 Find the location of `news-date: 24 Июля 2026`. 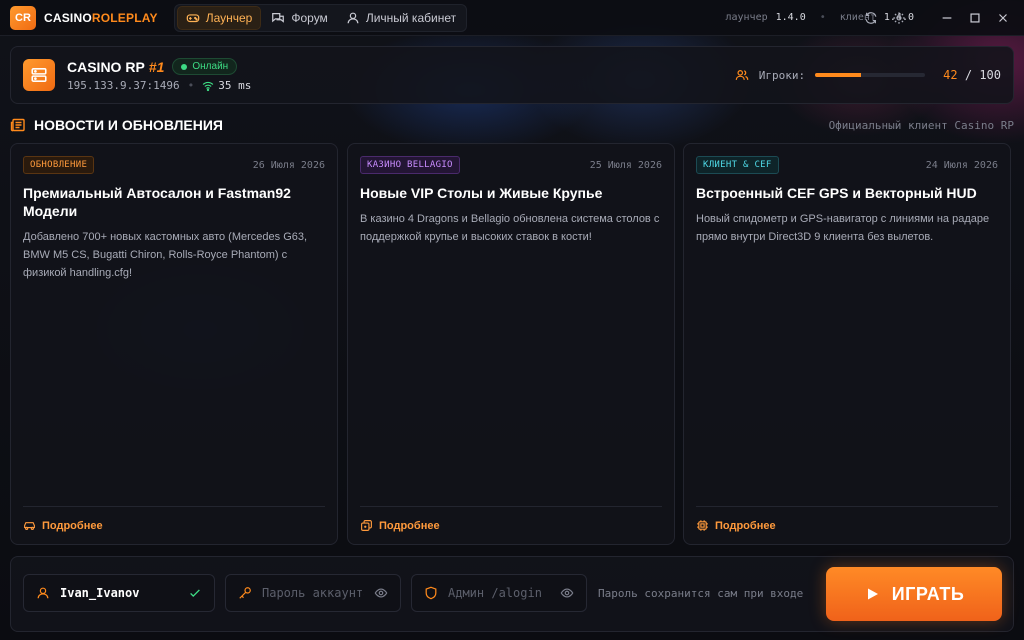

news-date: 24 Июля 2026 is located at coordinates (961, 165).